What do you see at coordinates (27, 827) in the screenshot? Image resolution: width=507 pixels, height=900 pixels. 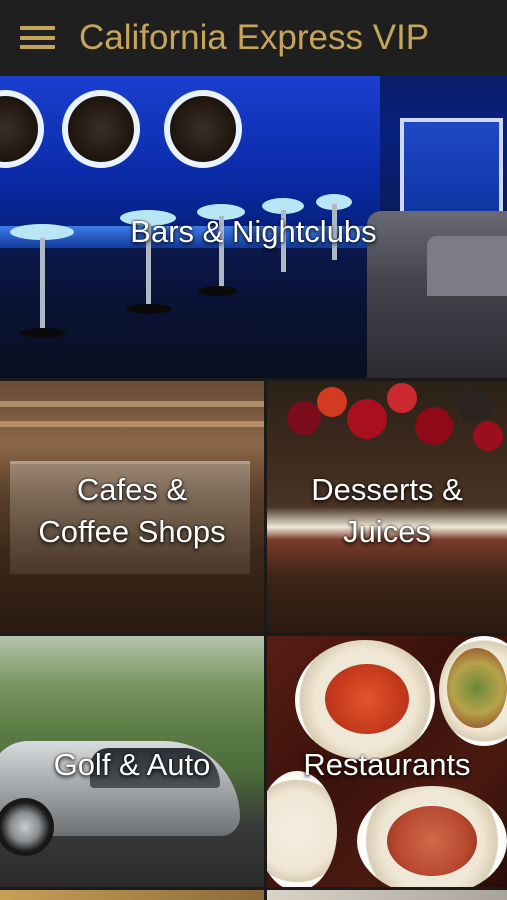 I see `wheel-decor` at bounding box center [27, 827].